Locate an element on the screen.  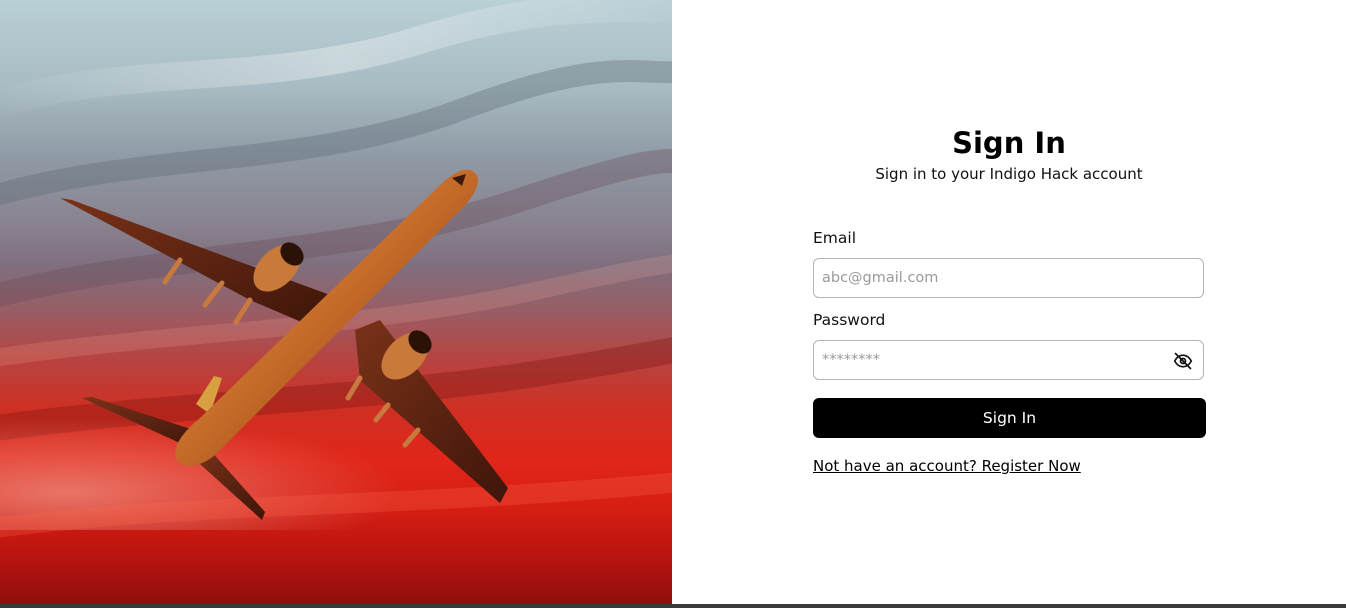
password-field is located at coordinates (1008, 360).